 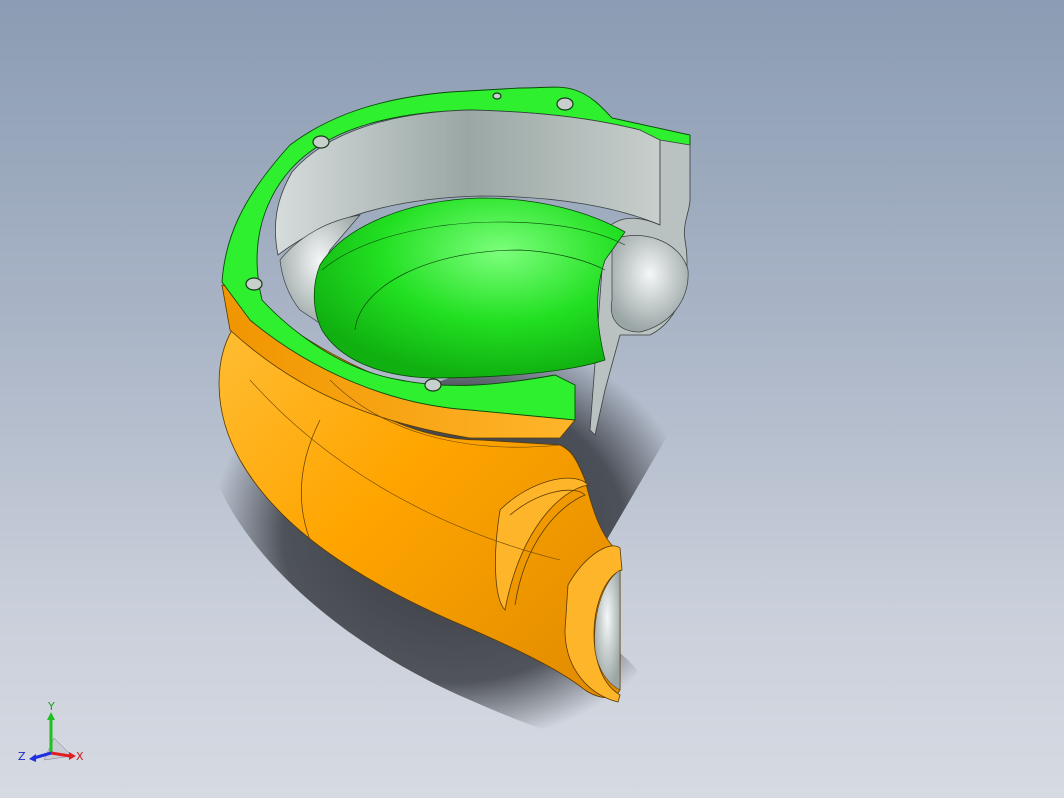 What do you see at coordinates (80, 756) in the screenshot?
I see `x-axis-label: X` at bounding box center [80, 756].